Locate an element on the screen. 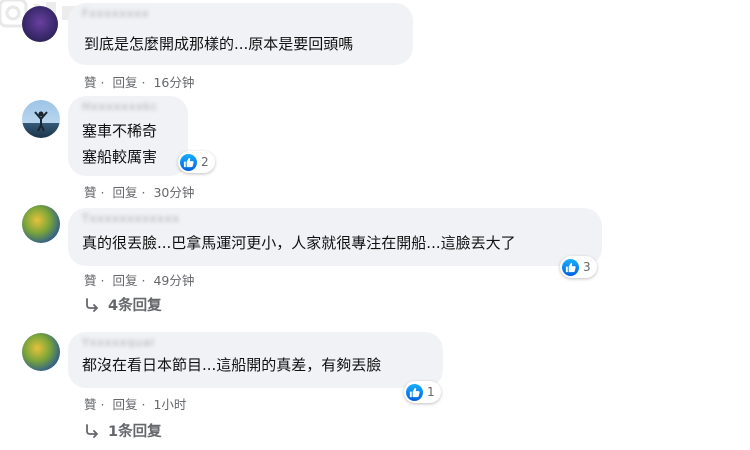 The image size is (750, 450). reaction-count: 1 is located at coordinates (422, 392).